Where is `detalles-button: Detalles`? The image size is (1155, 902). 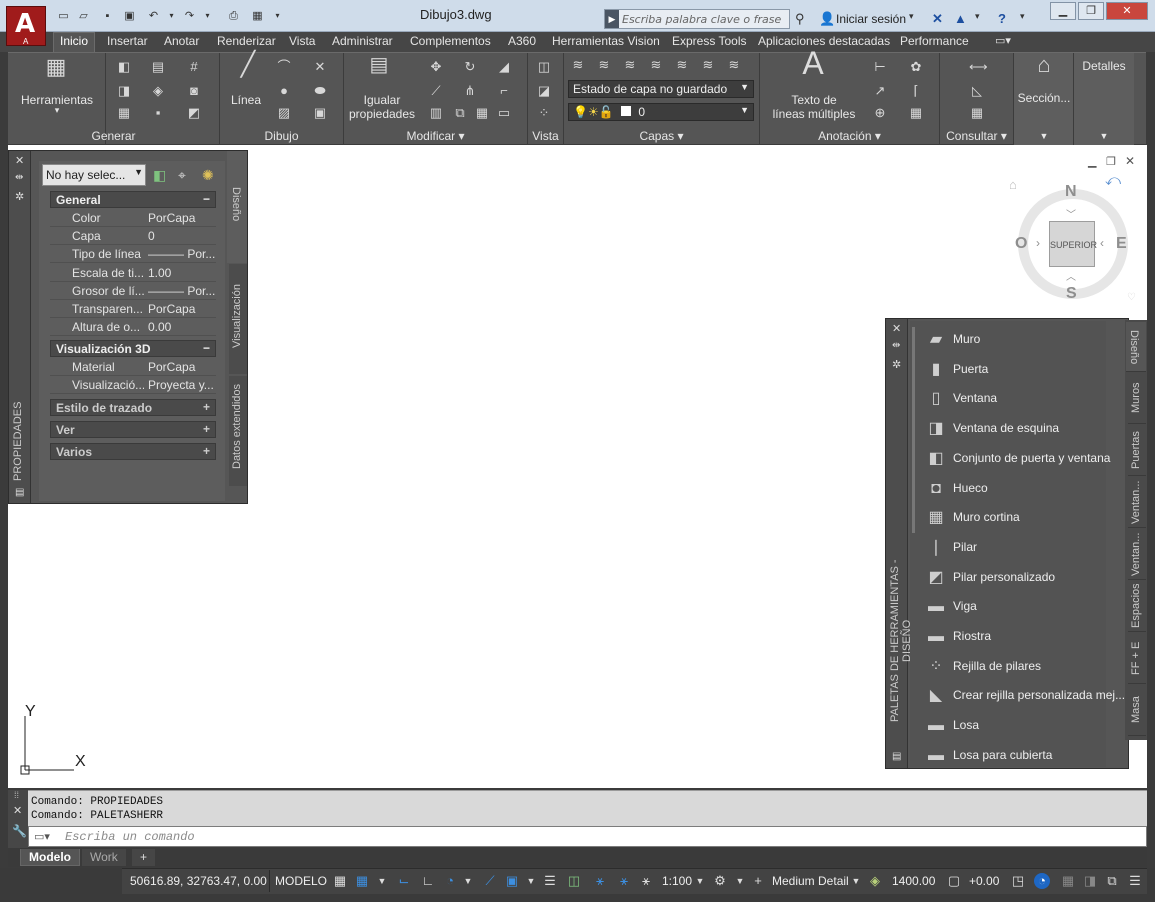 detalles-button: Detalles is located at coordinates (1104, 66).